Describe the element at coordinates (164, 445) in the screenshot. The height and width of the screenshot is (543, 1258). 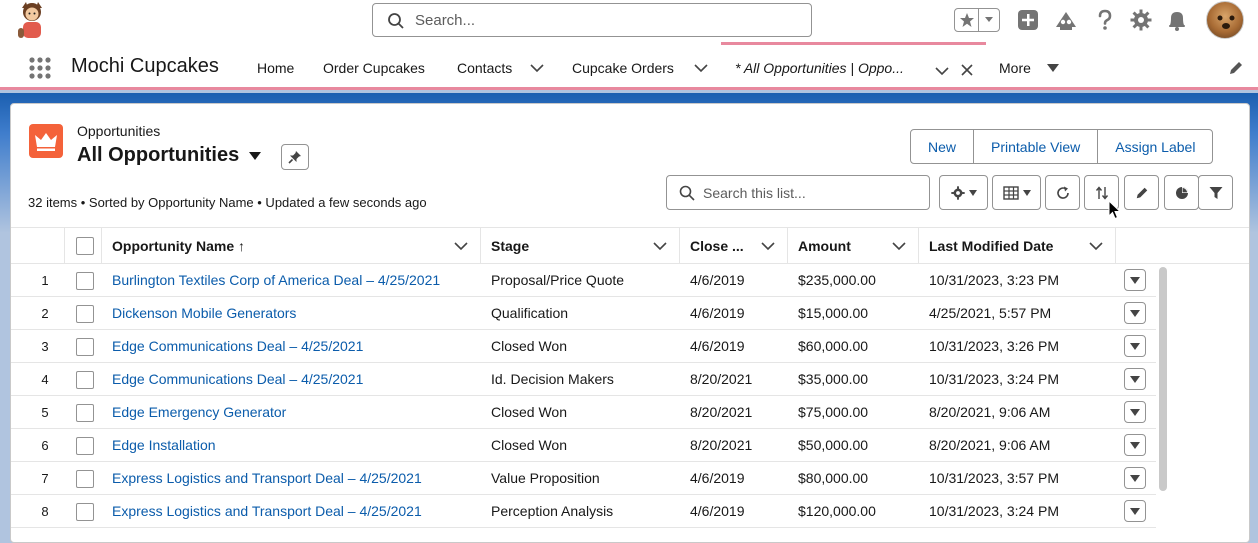
I see `opportunity-name-link: Edge Installation` at that location.